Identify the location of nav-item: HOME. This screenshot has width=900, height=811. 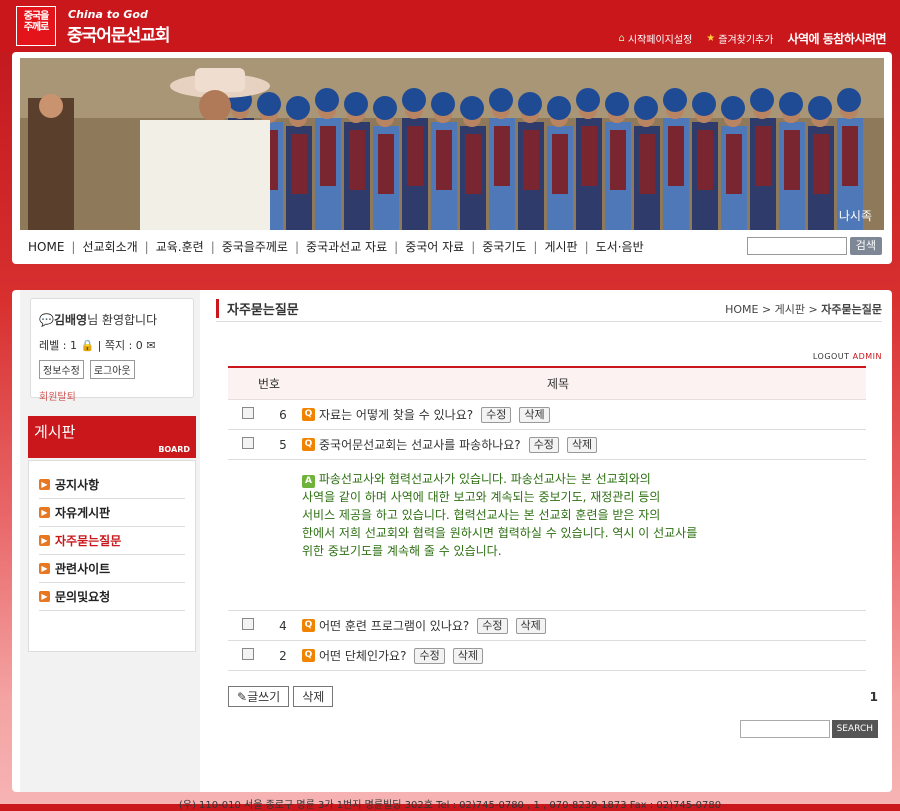
(46, 247).